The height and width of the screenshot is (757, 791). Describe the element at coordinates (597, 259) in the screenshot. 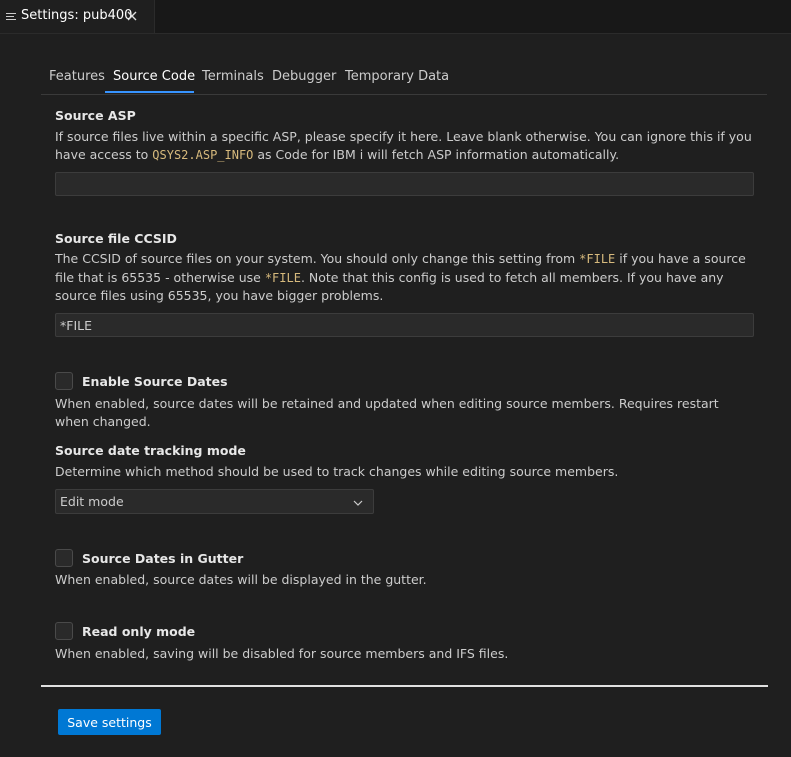

I see `source-ccsid-desc-code-1: *FILE` at that location.